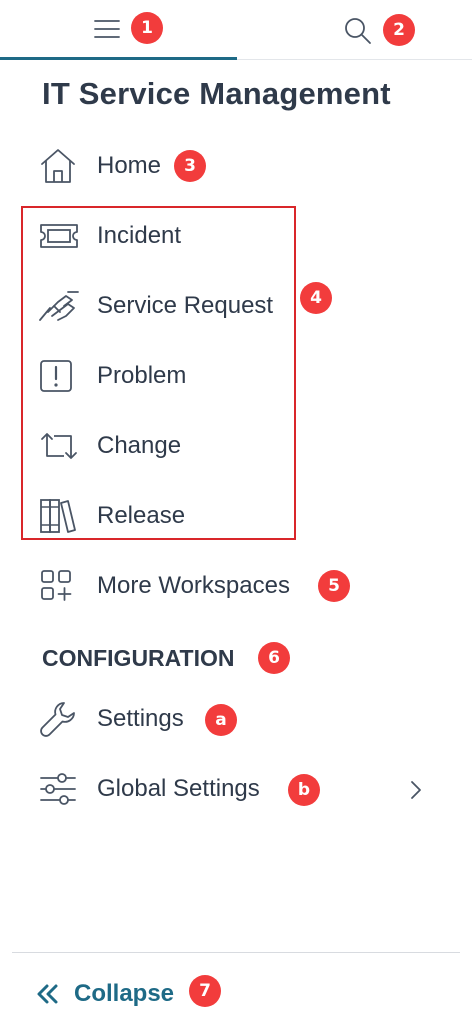  I want to click on nav-item-label: Change, so click(139, 445).